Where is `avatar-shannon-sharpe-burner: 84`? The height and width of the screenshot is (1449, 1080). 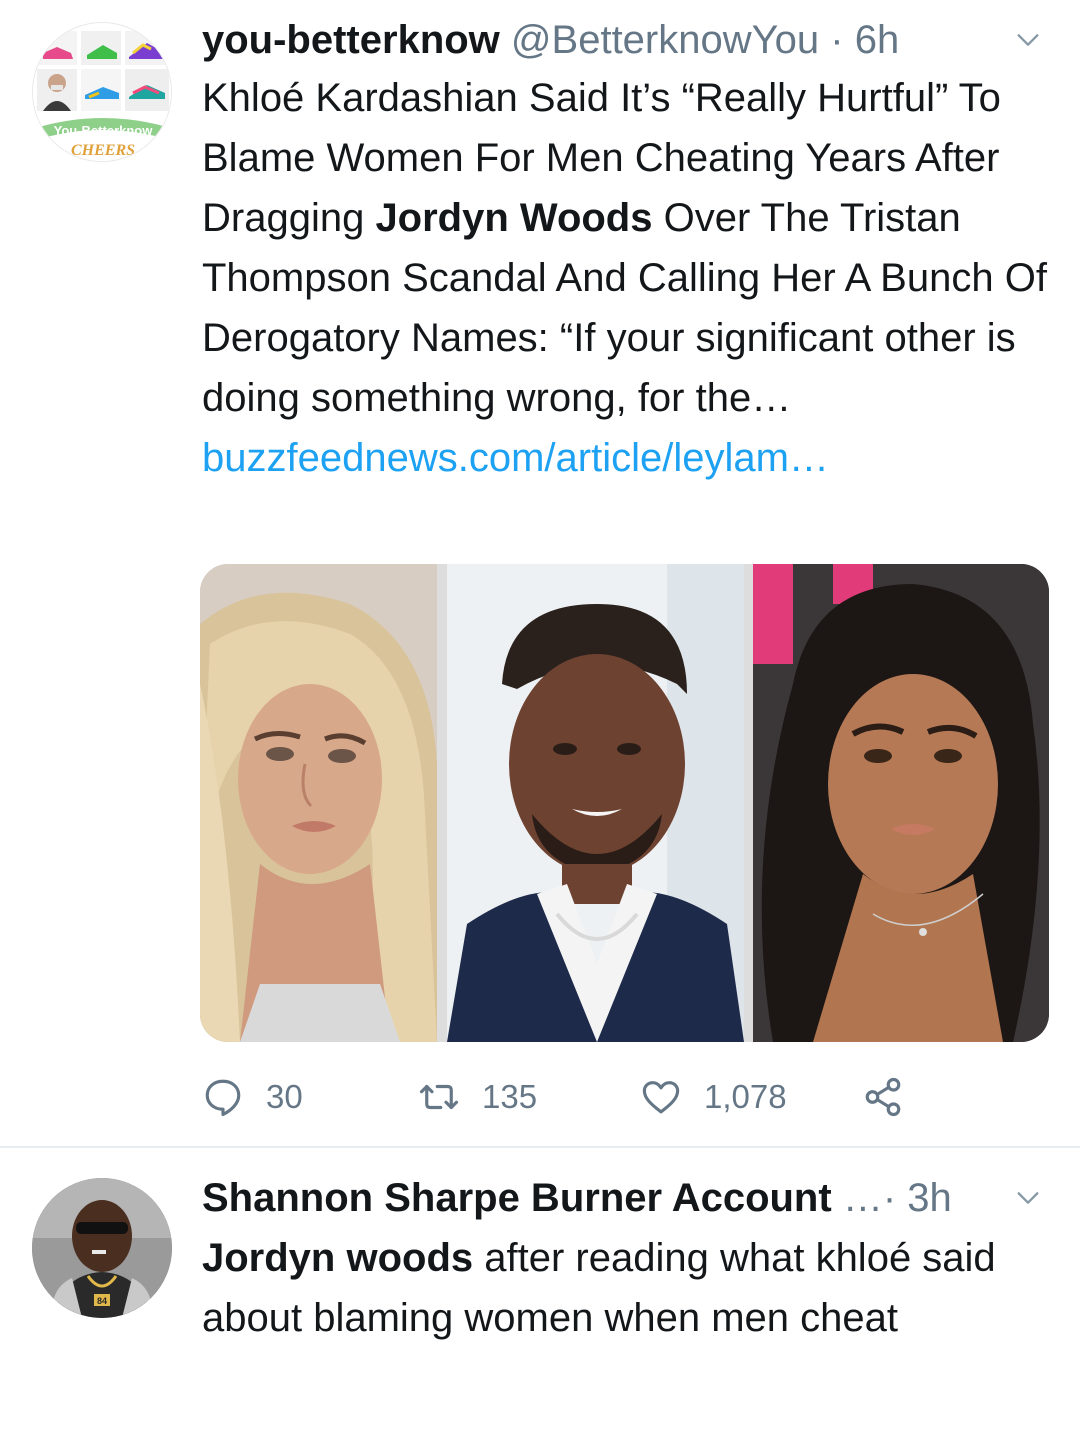 avatar-shannon-sharpe-burner: 84 is located at coordinates (102, 1248).